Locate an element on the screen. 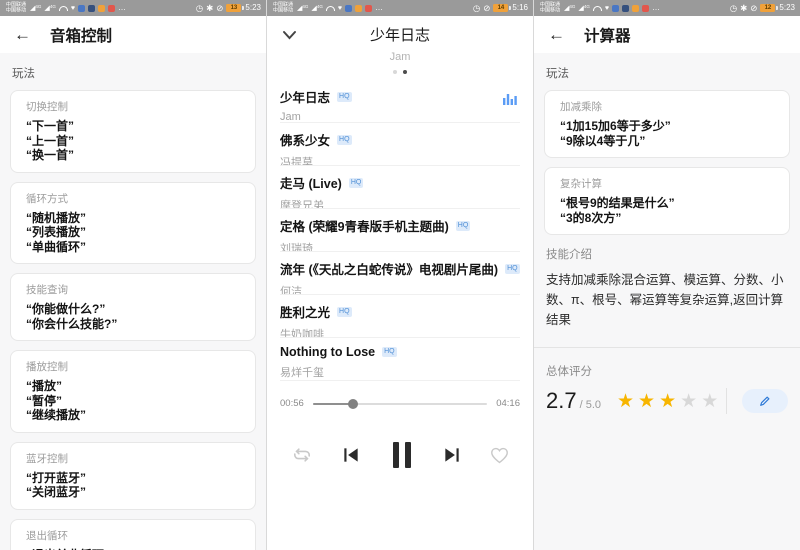 The width and height of the screenshot is (800, 550). clock-time: 5:23 is located at coordinates (253, 7).